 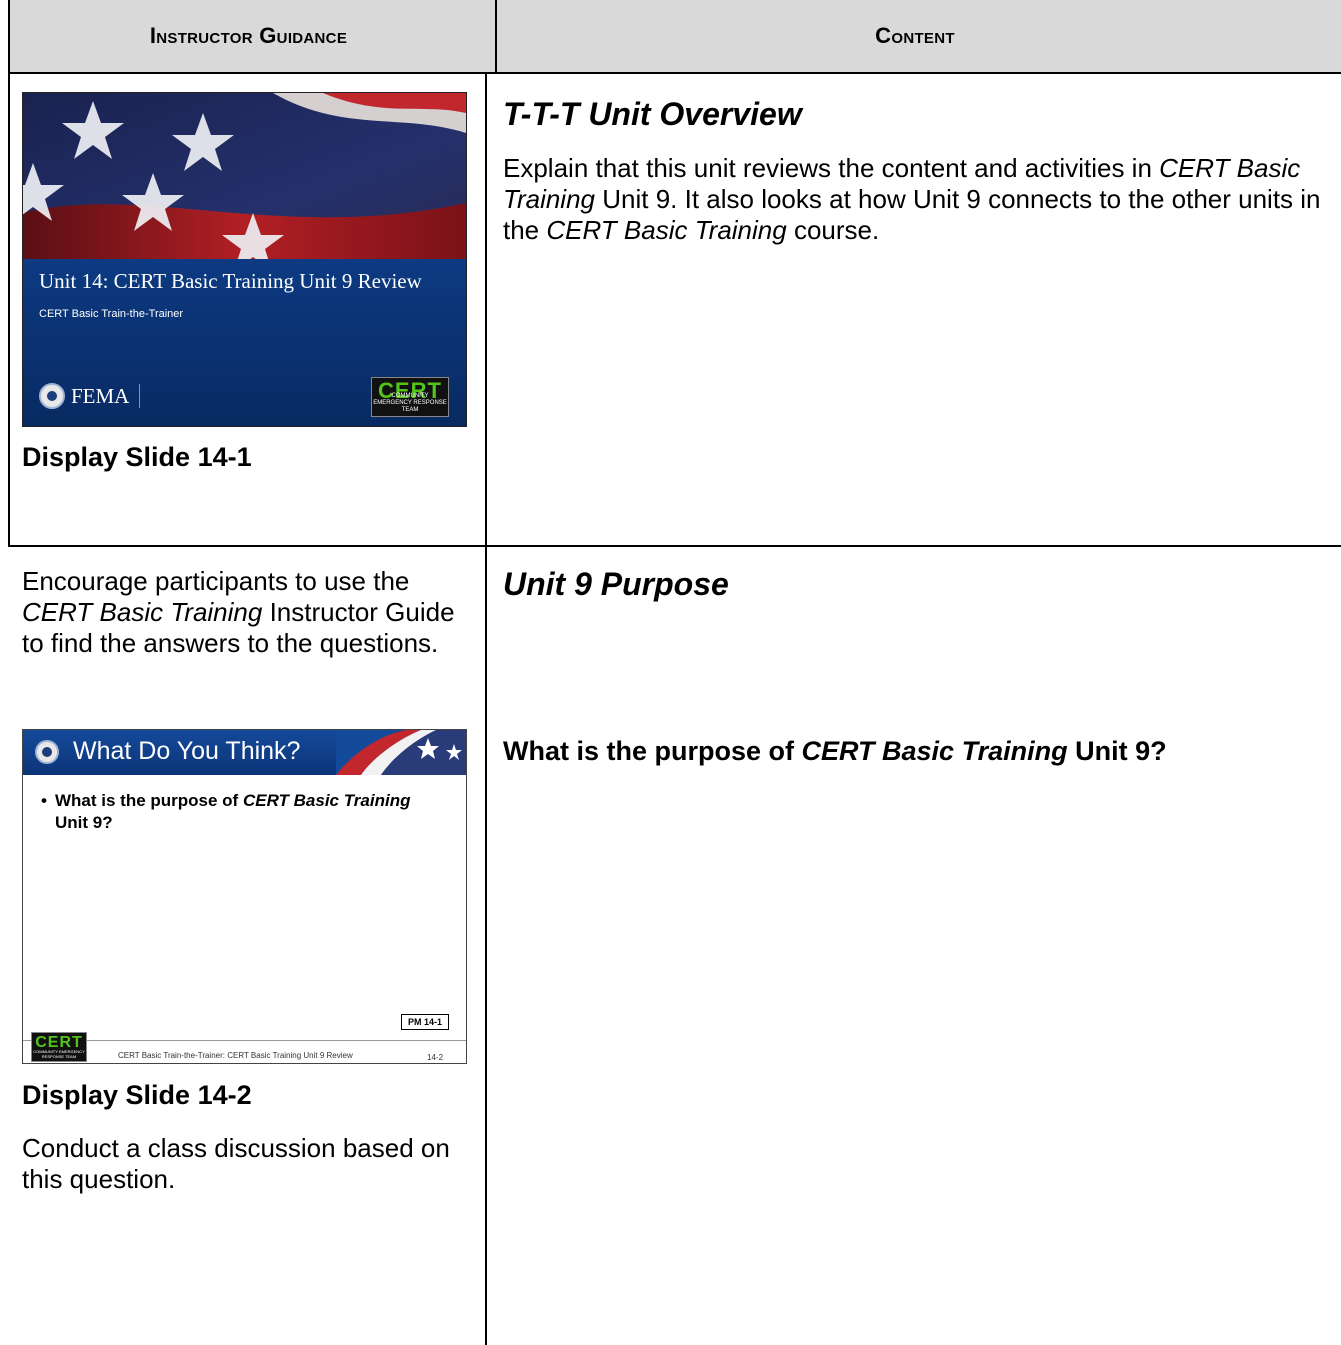 I want to click on participant-manual-tag: PM 14-1, so click(x=425, y=1022).